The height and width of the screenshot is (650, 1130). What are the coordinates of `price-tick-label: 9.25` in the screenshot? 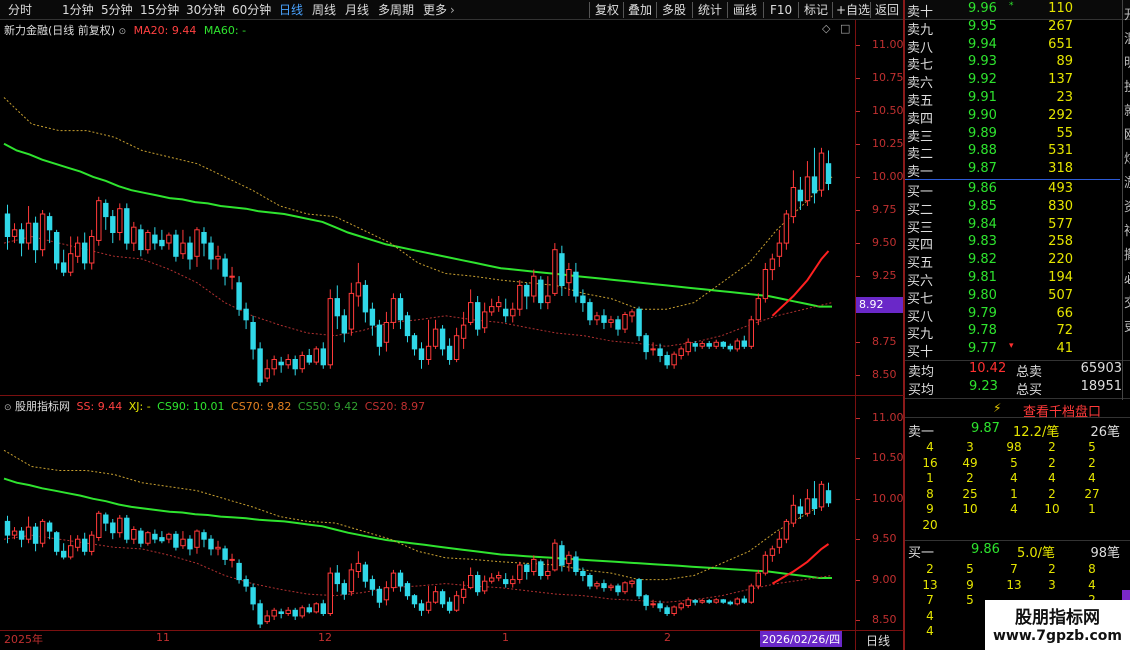 It's located at (884, 276).